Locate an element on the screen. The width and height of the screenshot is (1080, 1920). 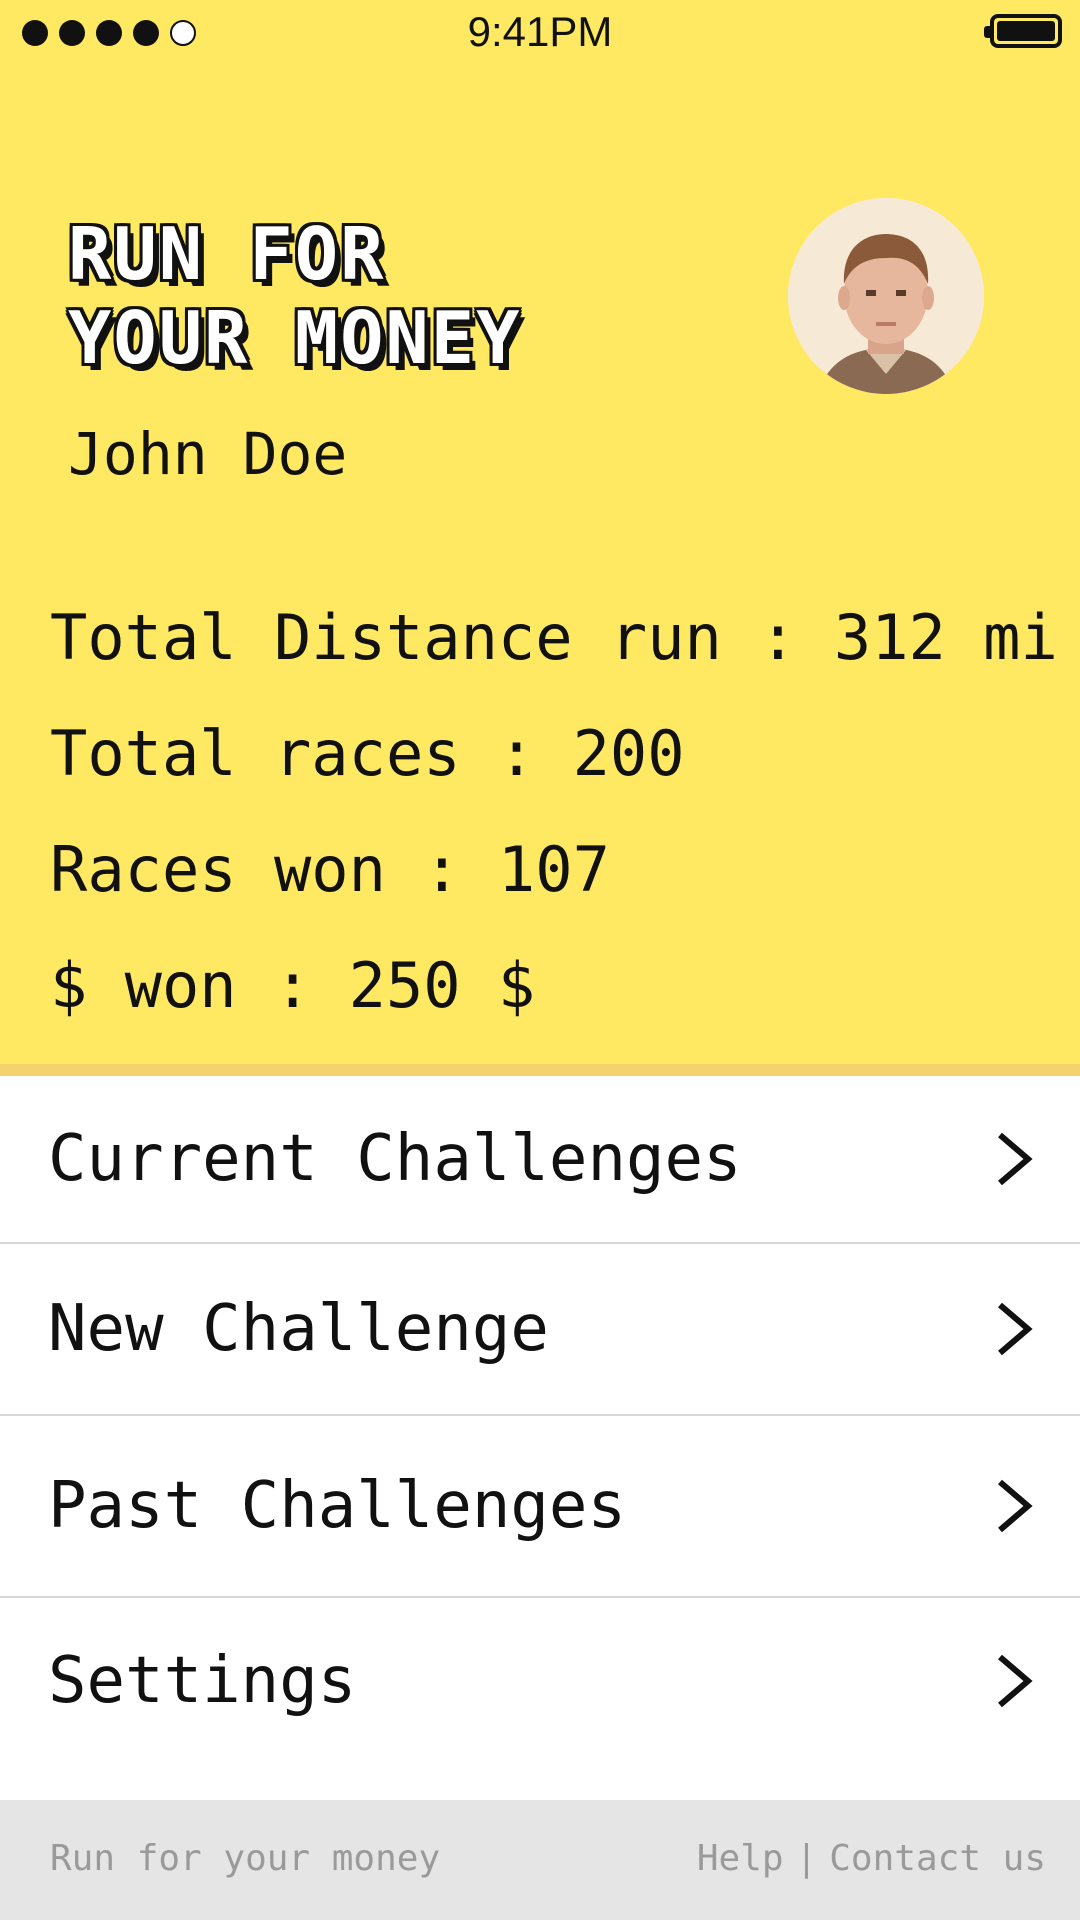
battery-icon is located at coordinates (1023, 31).